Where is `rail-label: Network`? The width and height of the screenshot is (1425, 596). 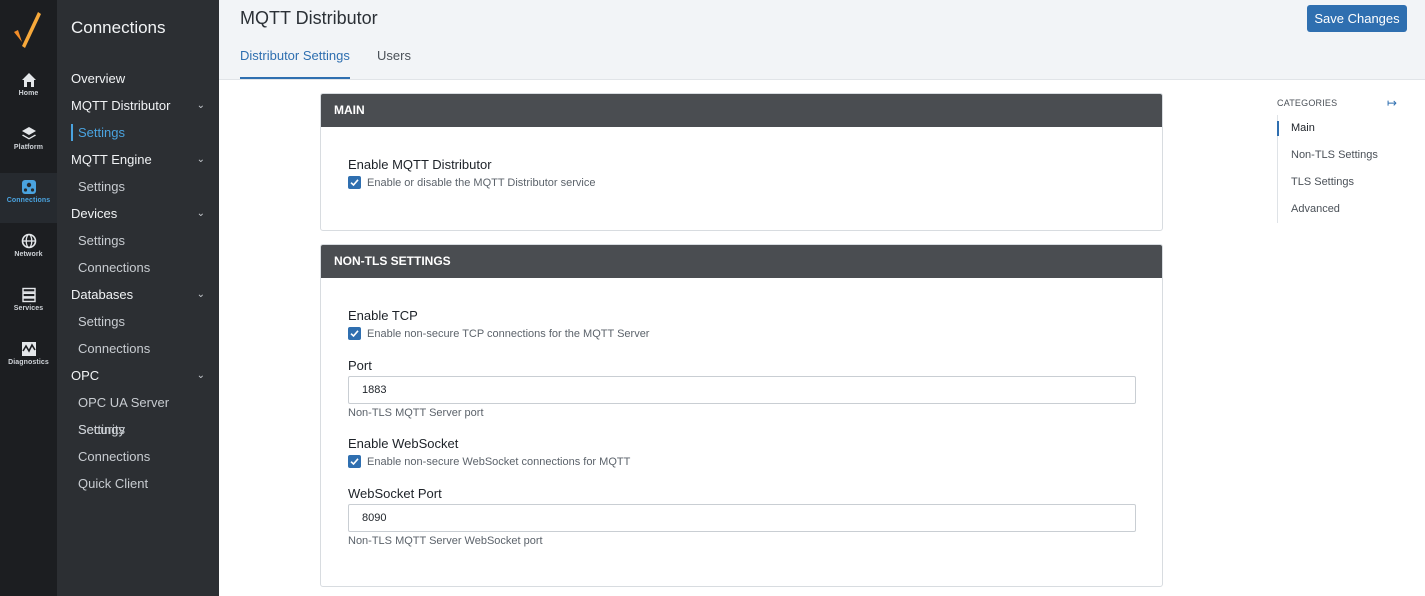 rail-label: Network is located at coordinates (28, 254).